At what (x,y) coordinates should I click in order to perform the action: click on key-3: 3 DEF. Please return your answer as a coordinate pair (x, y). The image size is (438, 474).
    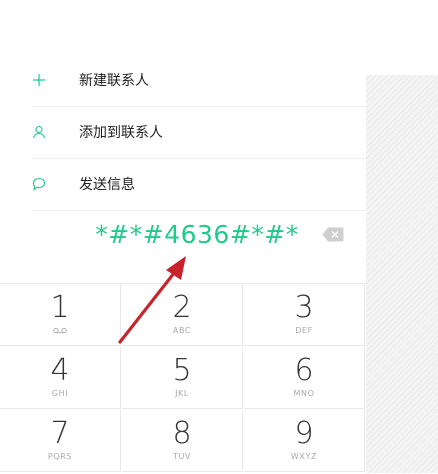
    Looking at the image, I should click on (304, 315).